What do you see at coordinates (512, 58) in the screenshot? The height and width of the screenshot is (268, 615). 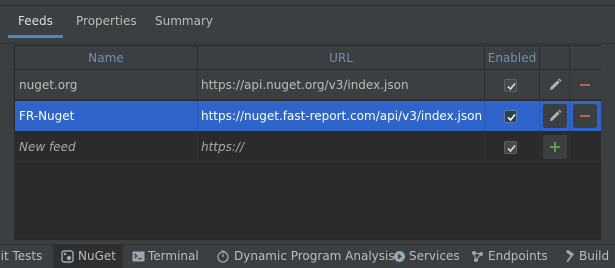 I see `column-header-enabled: Enabled` at bounding box center [512, 58].